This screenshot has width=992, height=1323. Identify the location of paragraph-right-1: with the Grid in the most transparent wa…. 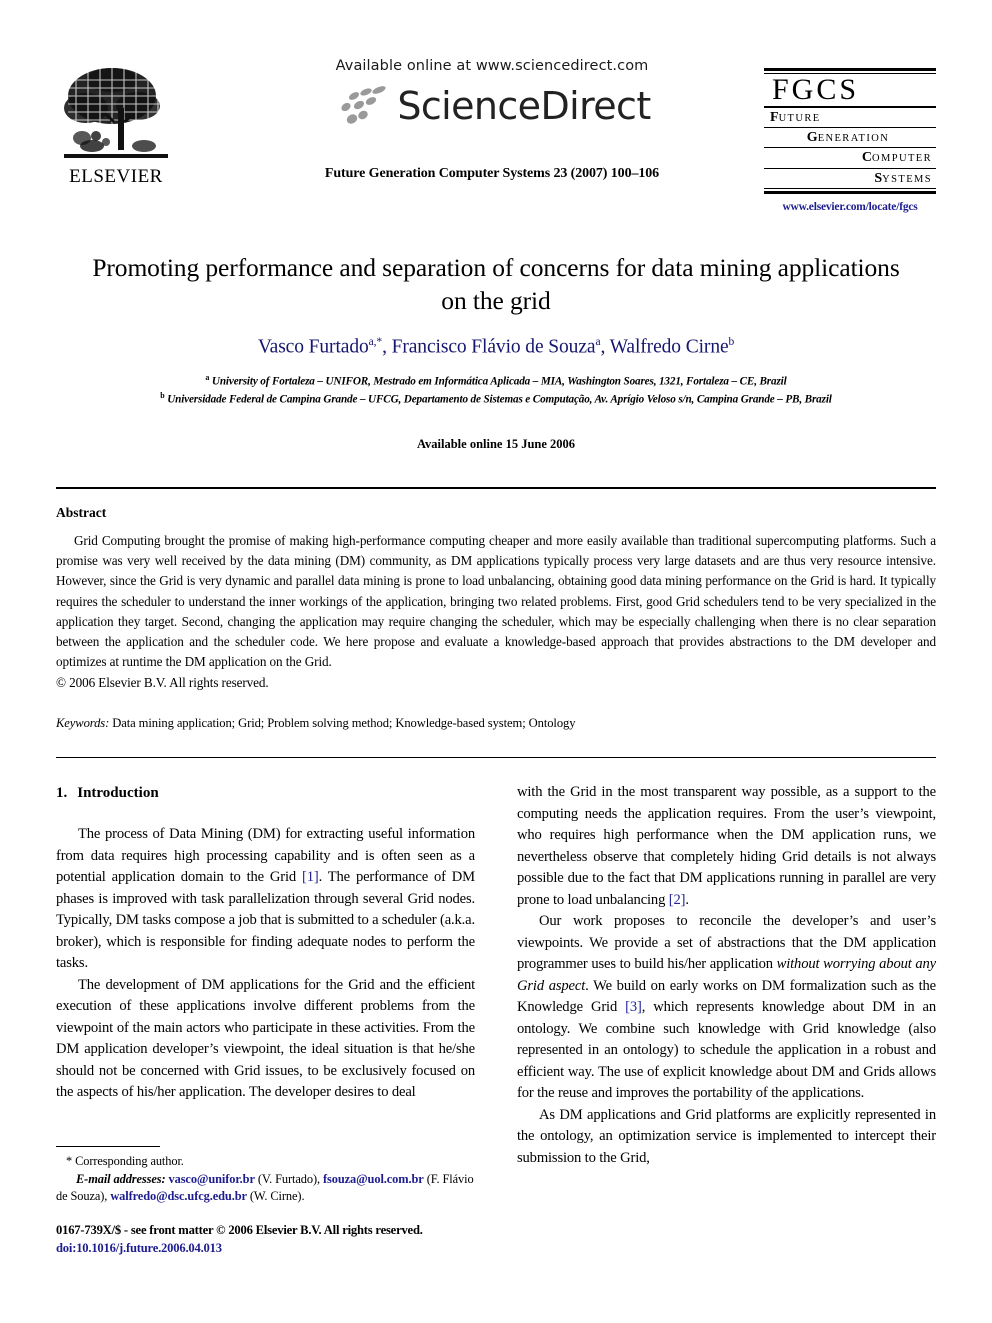
(726, 846).